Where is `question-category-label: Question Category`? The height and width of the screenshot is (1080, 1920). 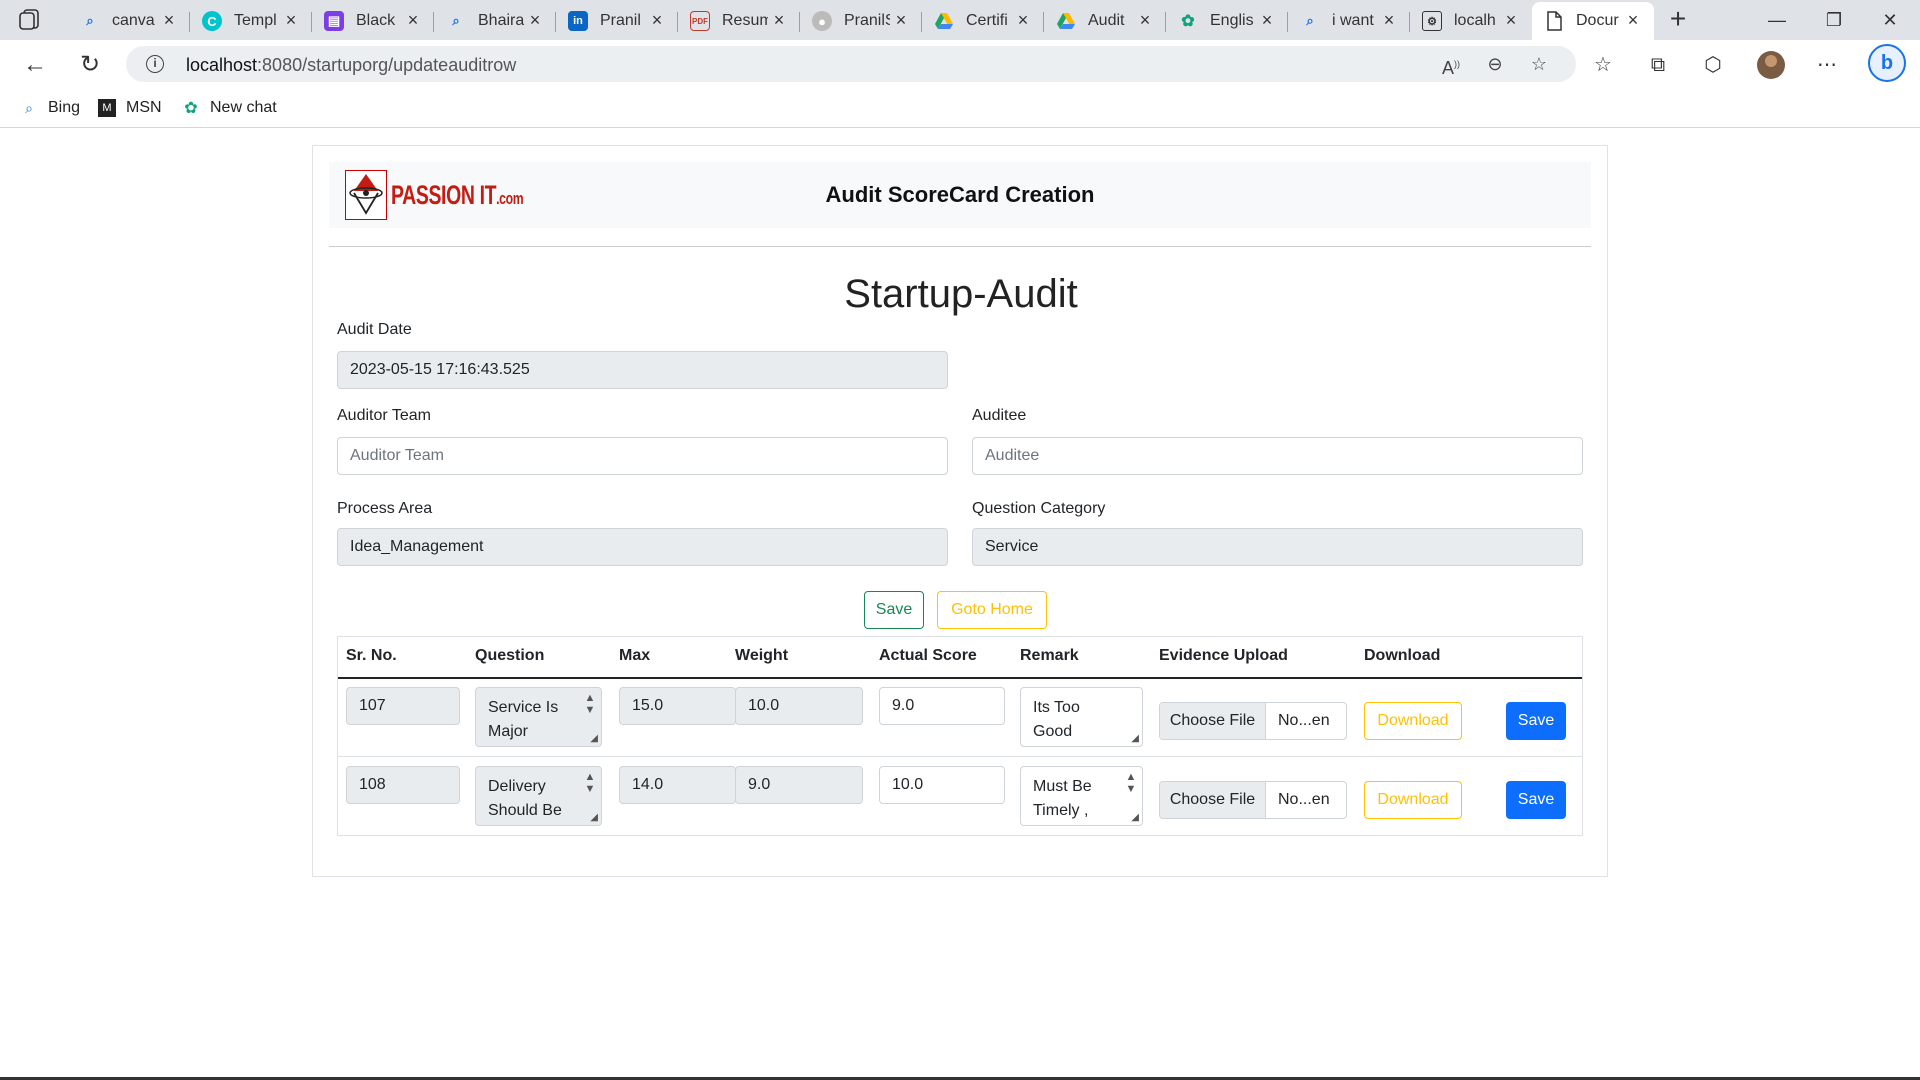 question-category-label: Question Category is located at coordinates (1039, 508).